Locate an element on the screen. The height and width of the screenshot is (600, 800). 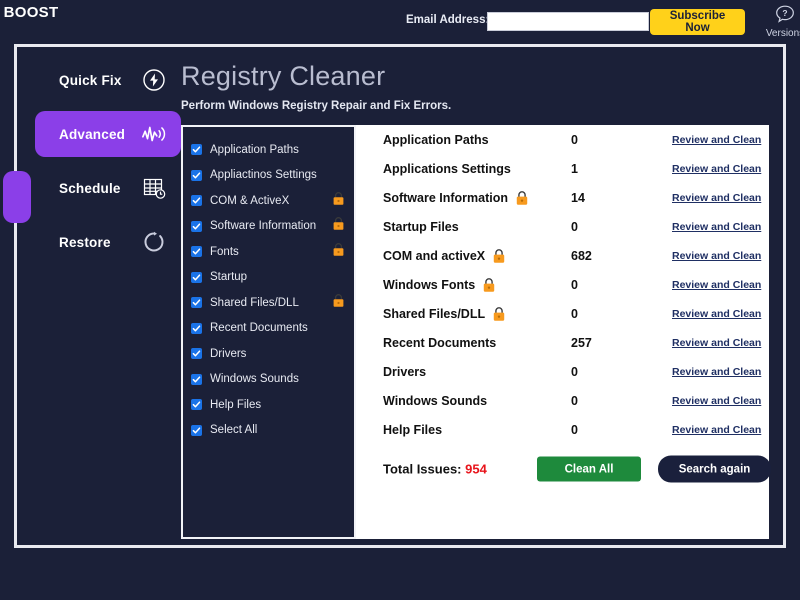
sidebar-item-schedule: Schedule is located at coordinates (108, 188).